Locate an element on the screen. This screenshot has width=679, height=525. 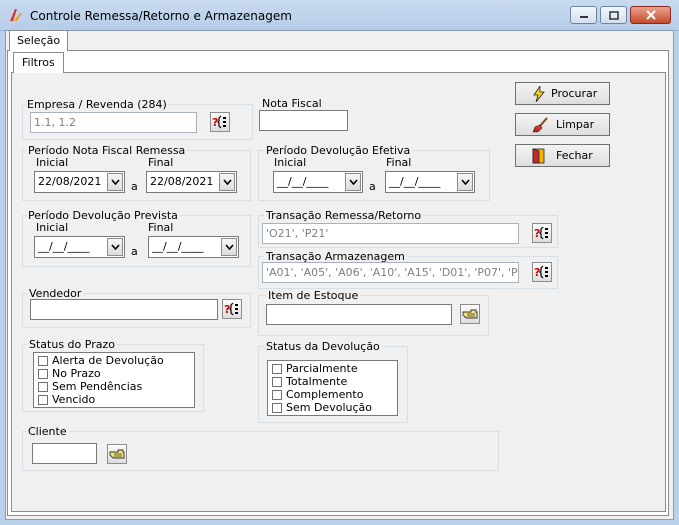
limpar-label: Limpar is located at coordinates (575, 124).